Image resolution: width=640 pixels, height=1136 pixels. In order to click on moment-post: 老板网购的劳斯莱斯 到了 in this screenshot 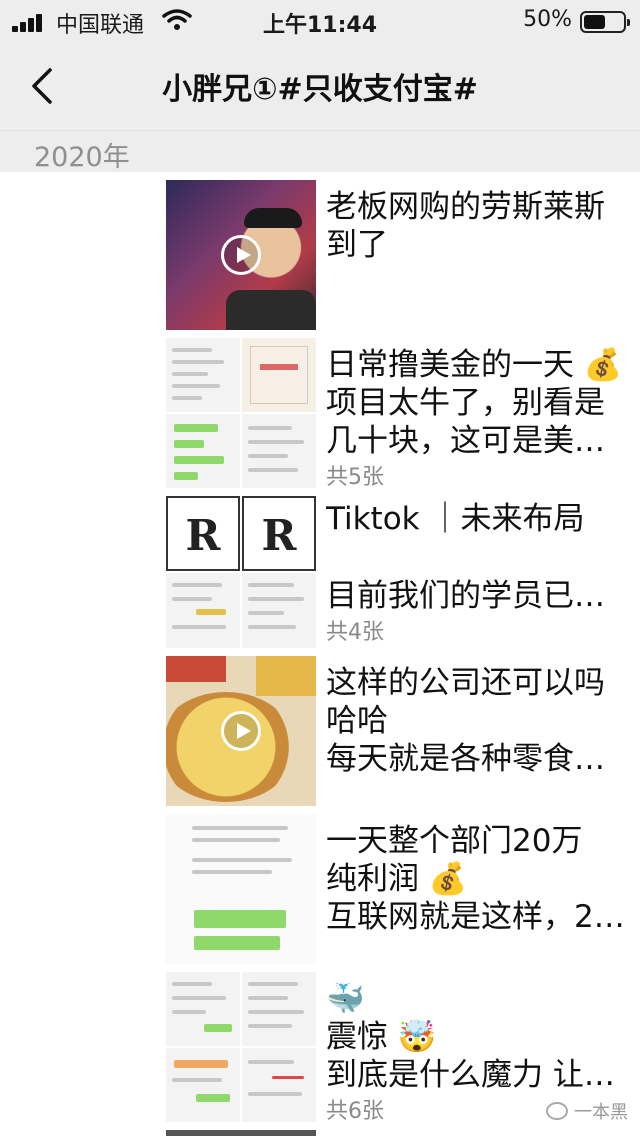, I will do `click(403, 256)`.